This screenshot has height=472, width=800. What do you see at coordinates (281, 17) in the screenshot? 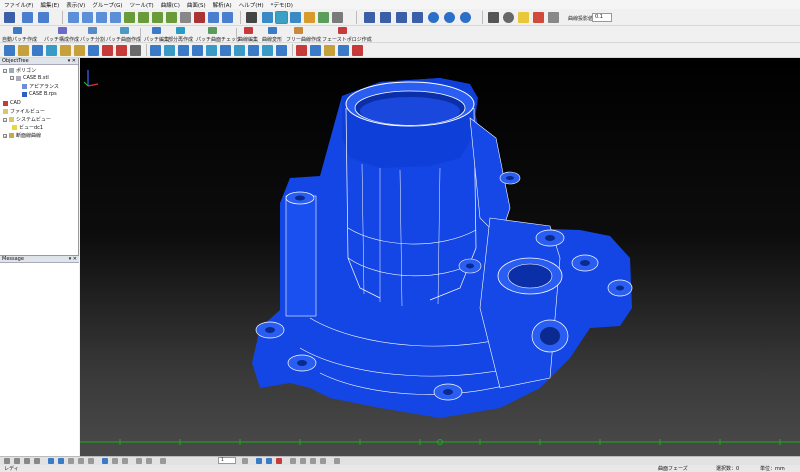
I see `wireframe-icon` at bounding box center [281, 17].